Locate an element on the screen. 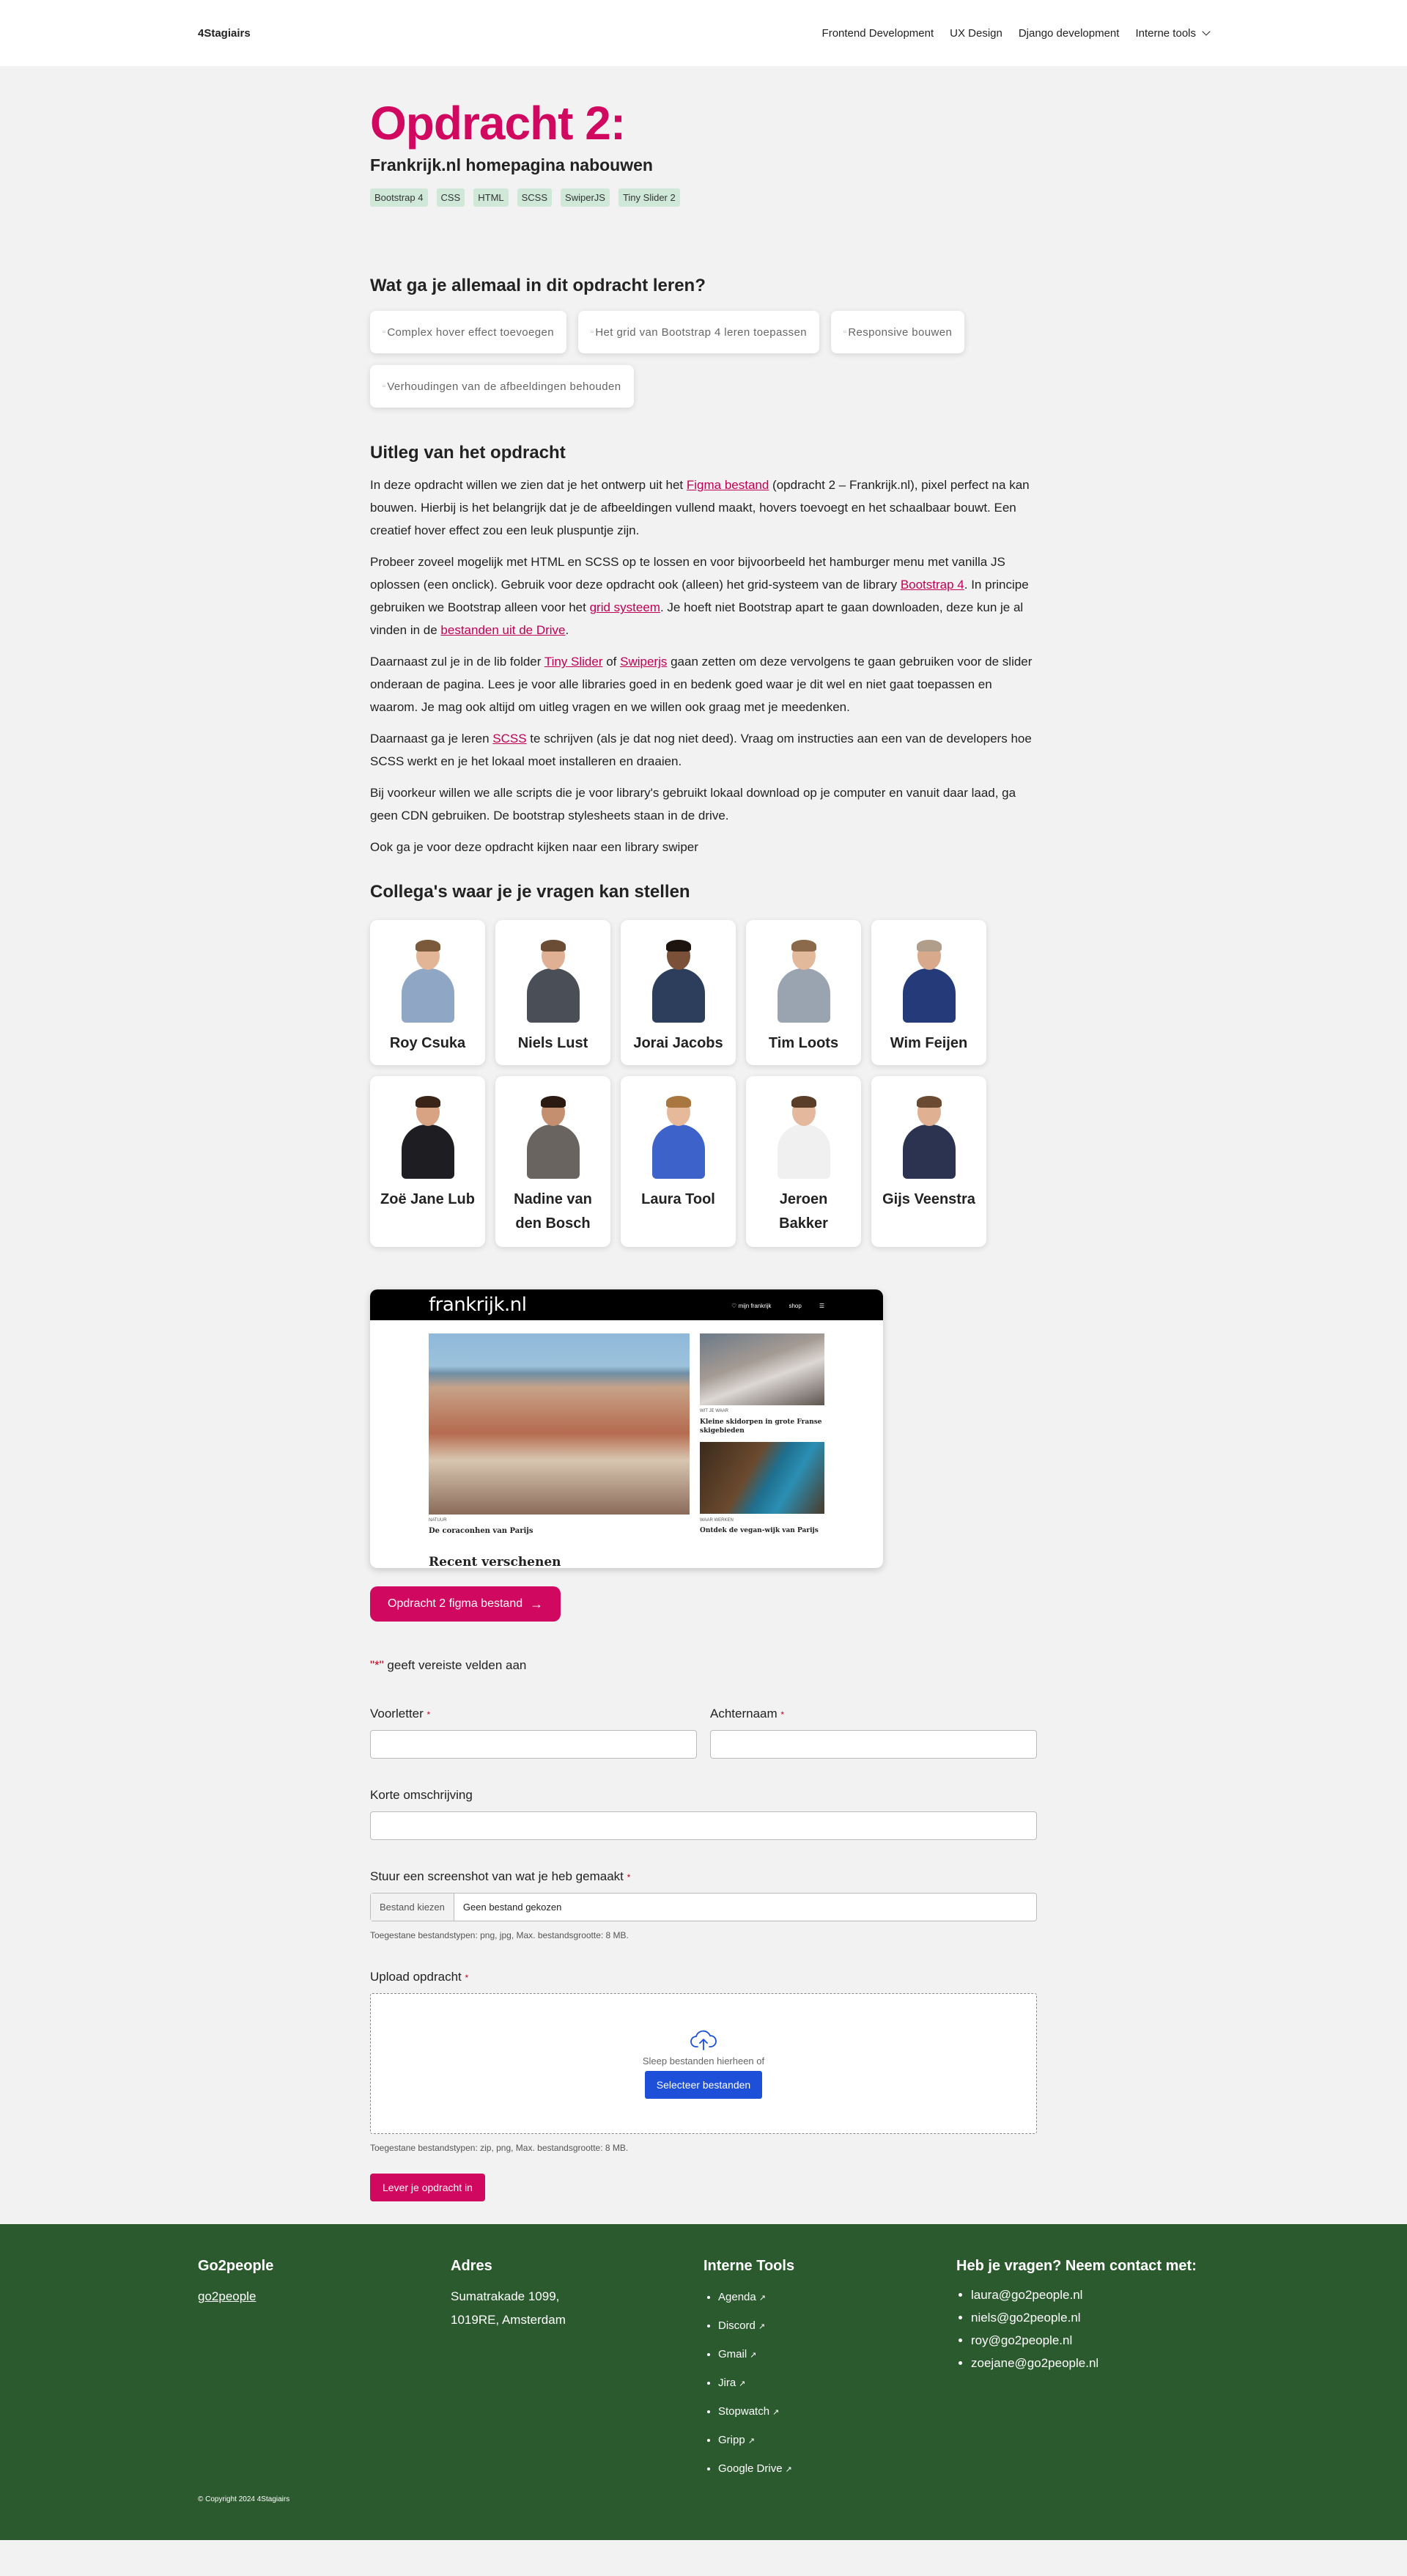  contact-email: laura@go2people.nl is located at coordinates (1090, 2295).